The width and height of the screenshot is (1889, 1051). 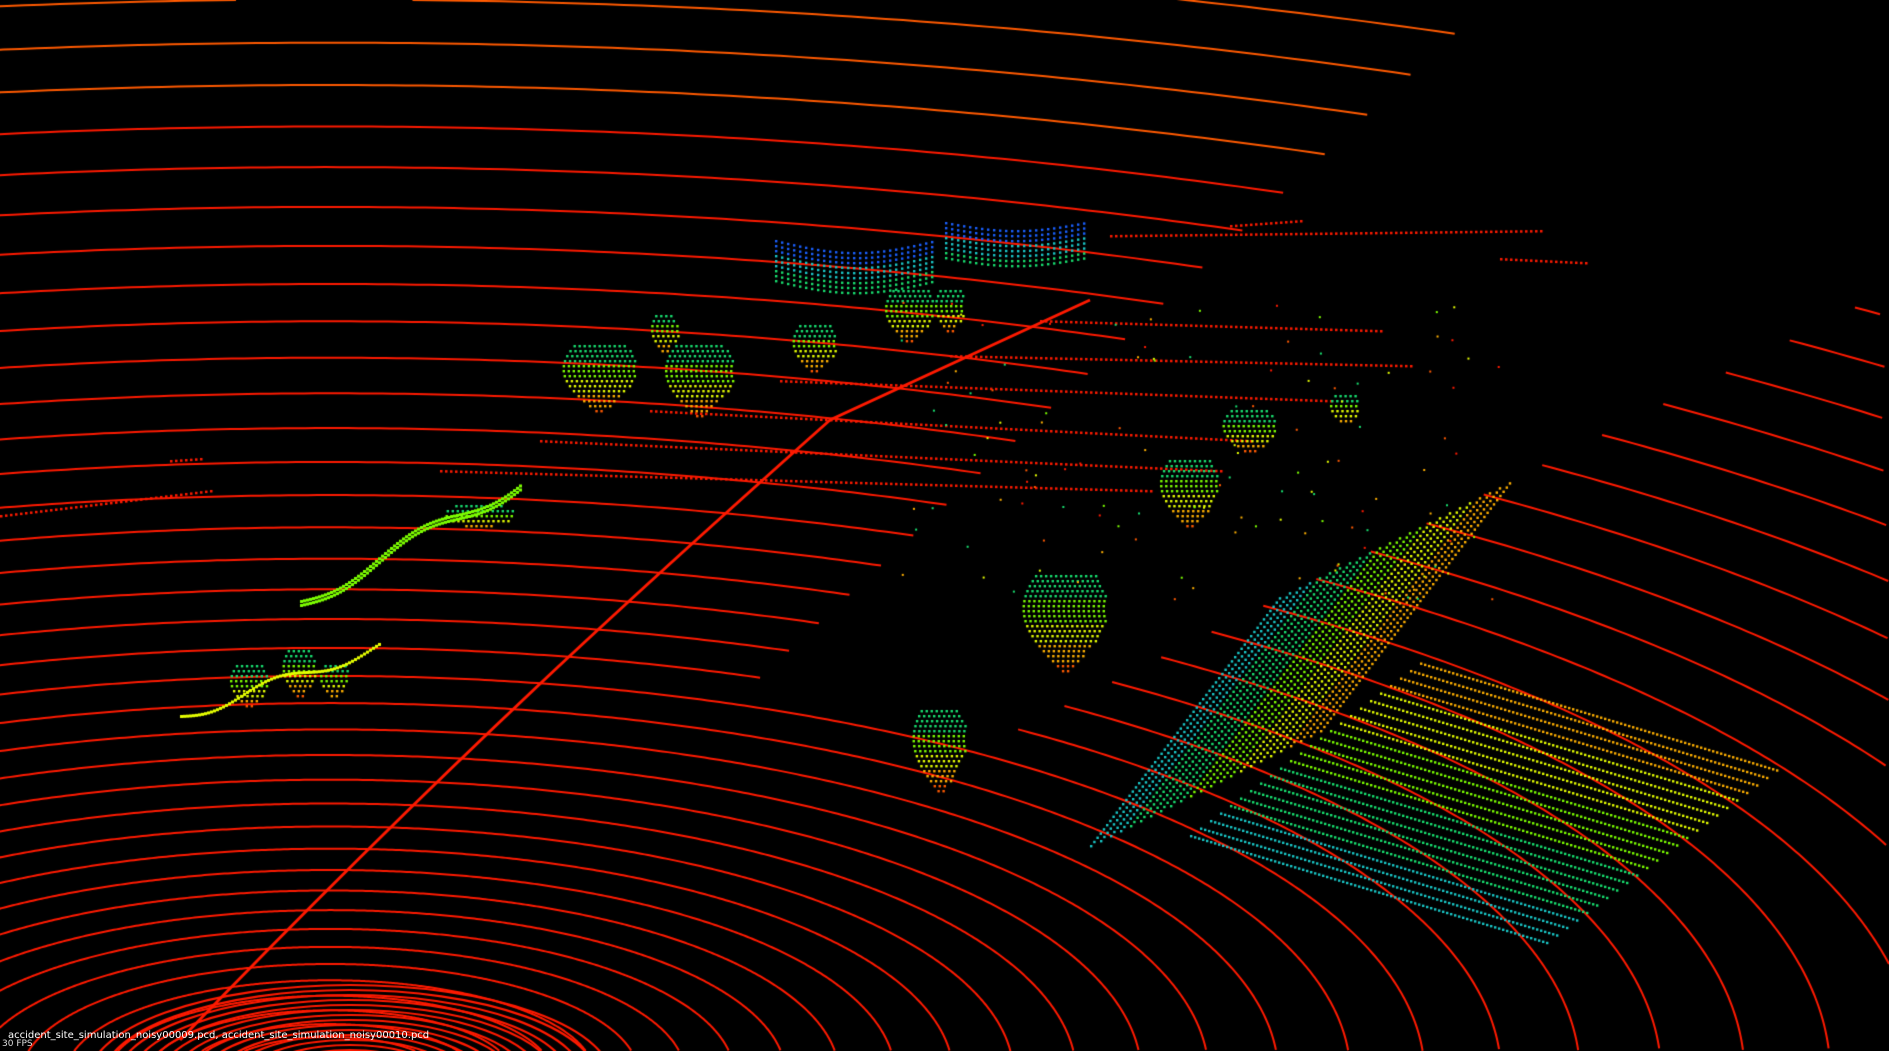 What do you see at coordinates (17, 1044) in the screenshot?
I see `fps-counter: 30 FPS` at bounding box center [17, 1044].